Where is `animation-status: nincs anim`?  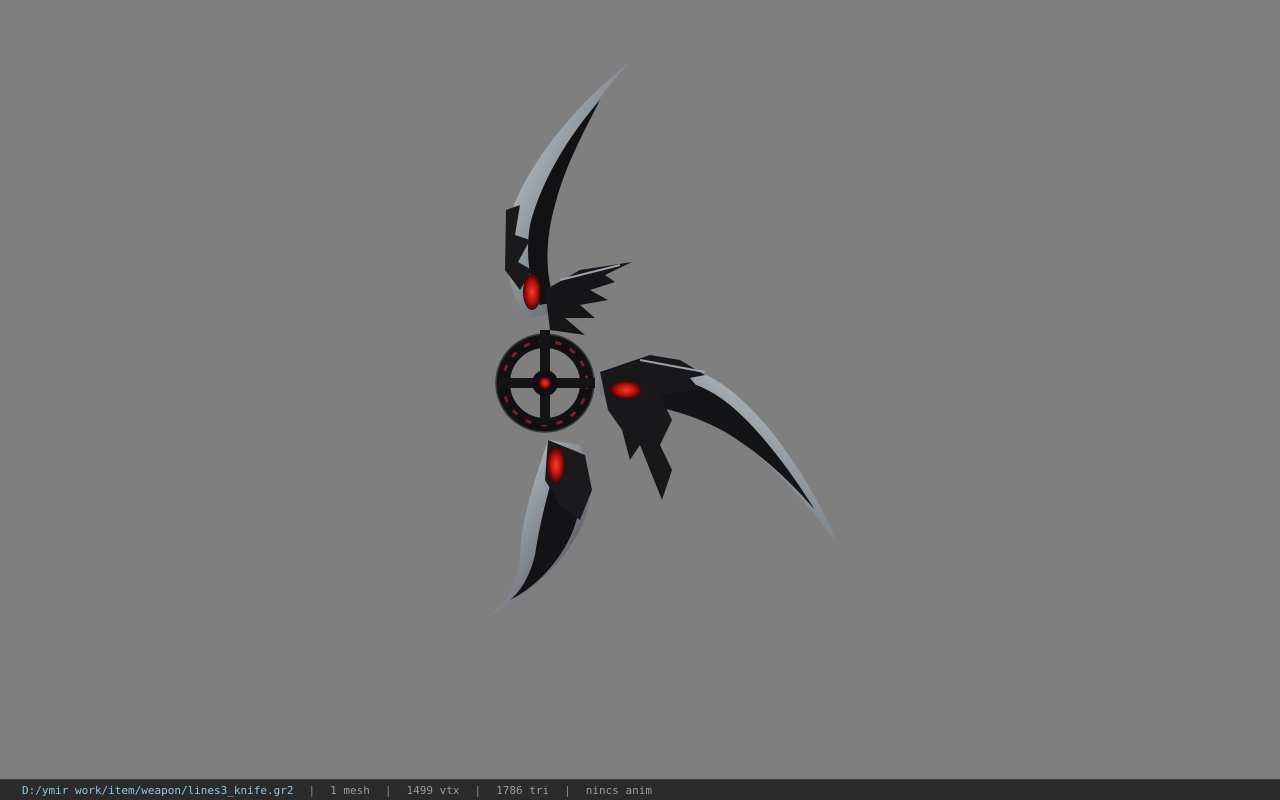
animation-status: nincs anim is located at coordinates (618, 790).